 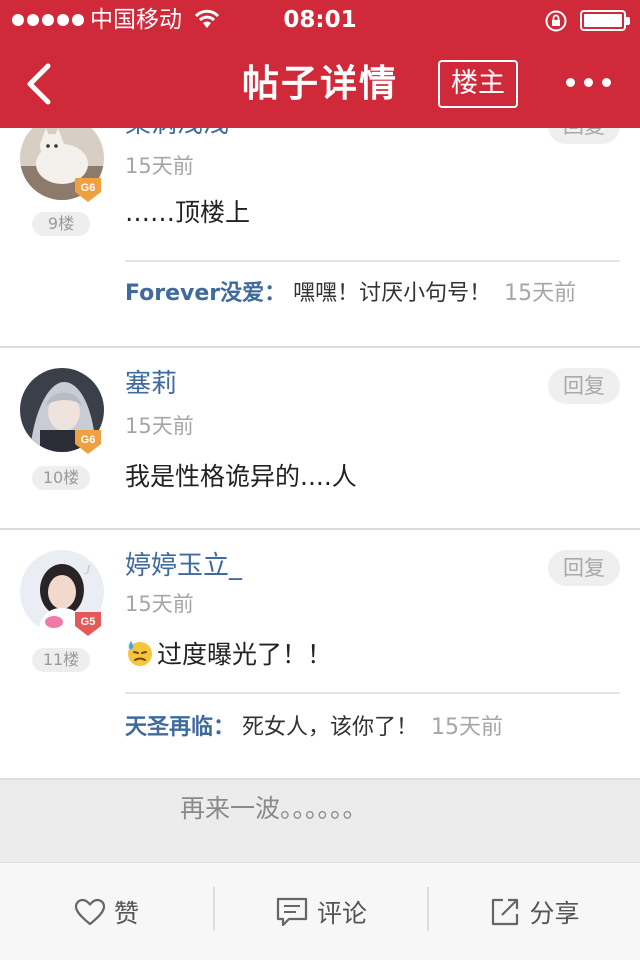 I want to click on sub-reply-user: 天圣再临：, so click(x=180, y=727).